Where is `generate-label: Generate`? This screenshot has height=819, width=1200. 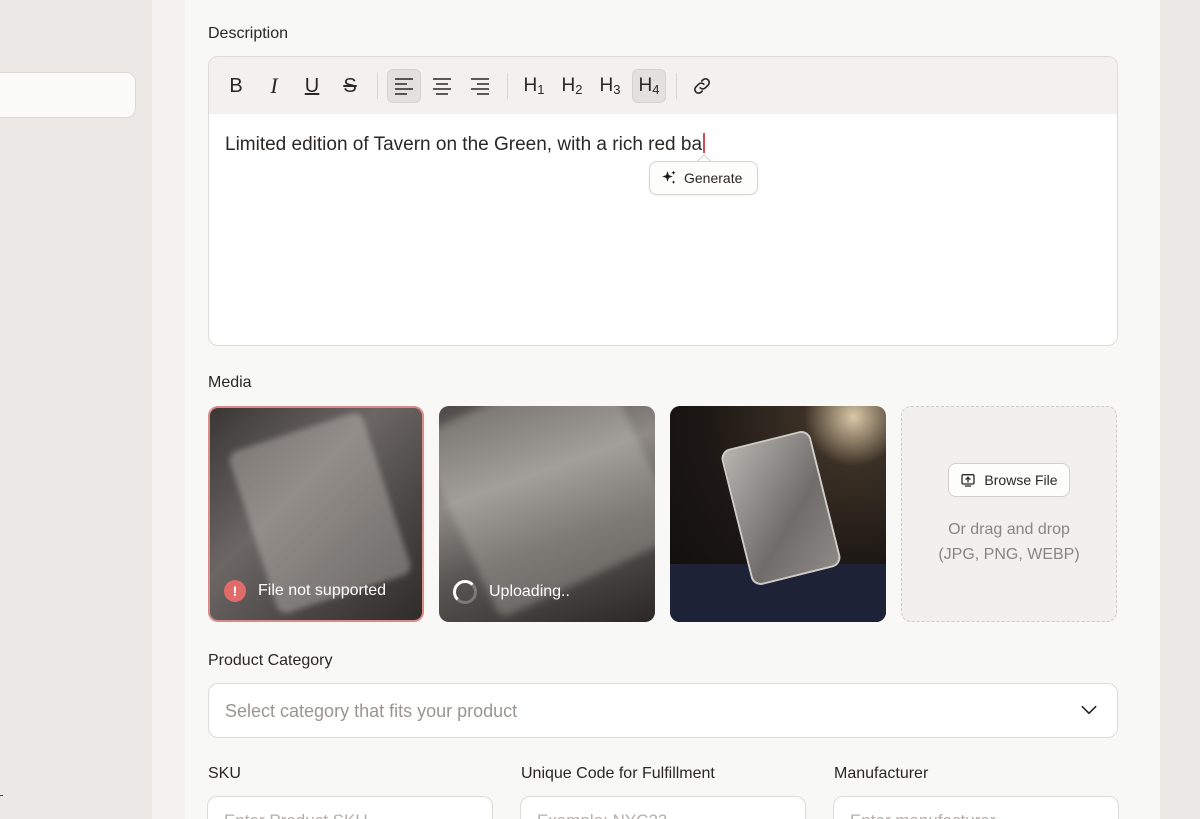 generate-label: Generate is located at coordinates (713, 178).